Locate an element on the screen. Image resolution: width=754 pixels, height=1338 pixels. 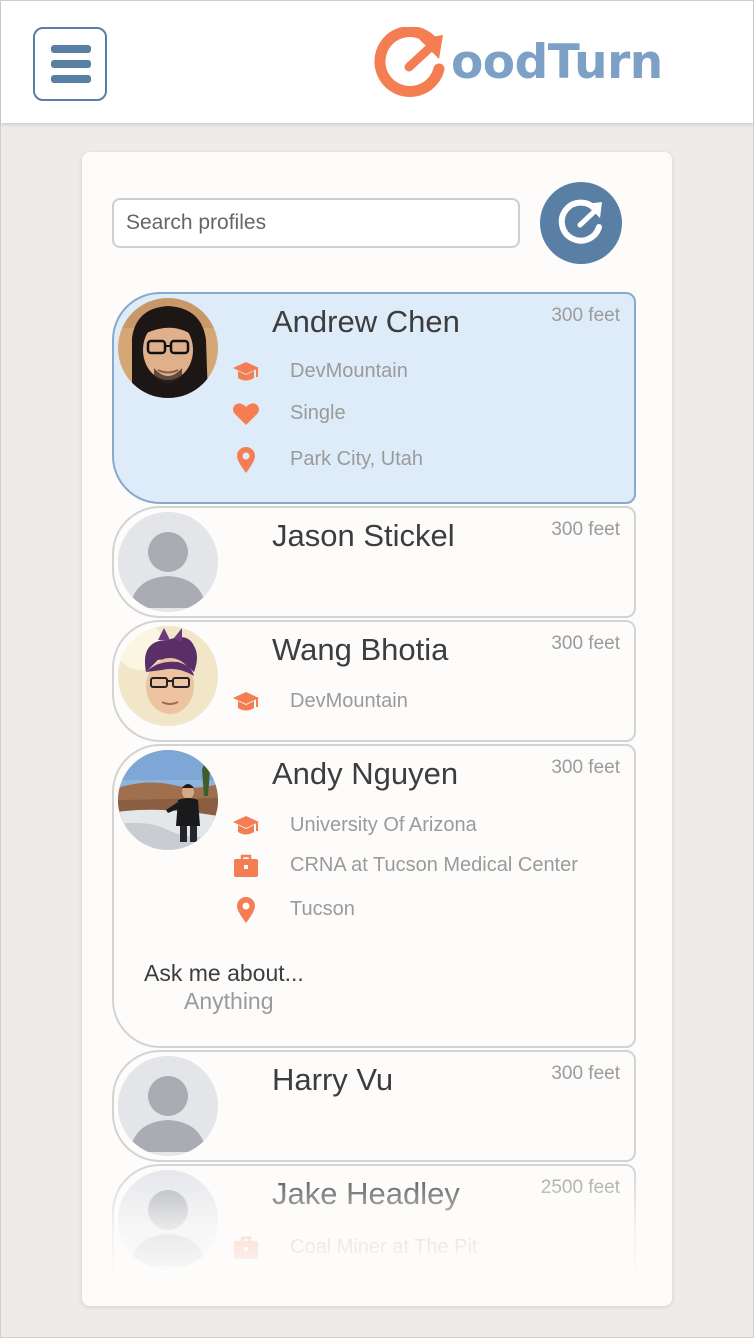
goodturn-logo: oodTurn is located at coordinates (523, 63).